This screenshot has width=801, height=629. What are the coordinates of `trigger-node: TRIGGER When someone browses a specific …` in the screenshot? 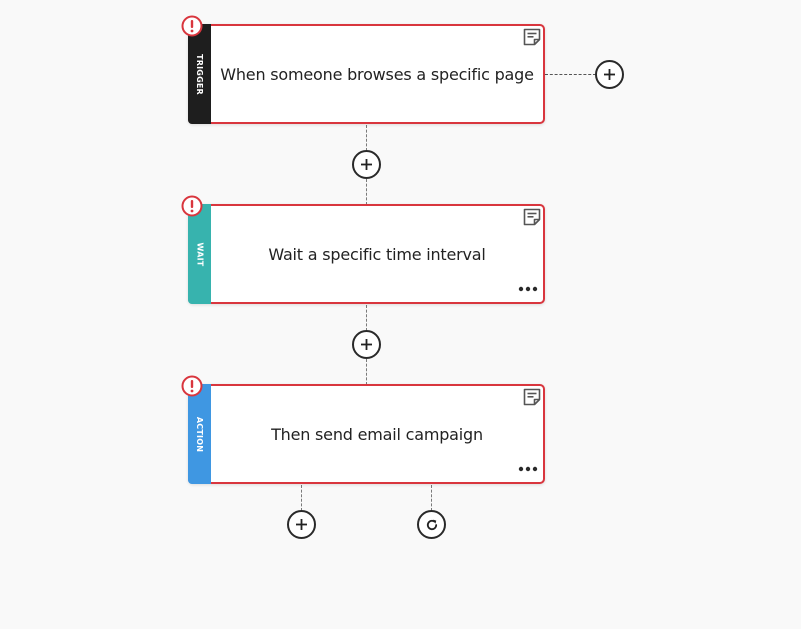 It's located at (363, 69).